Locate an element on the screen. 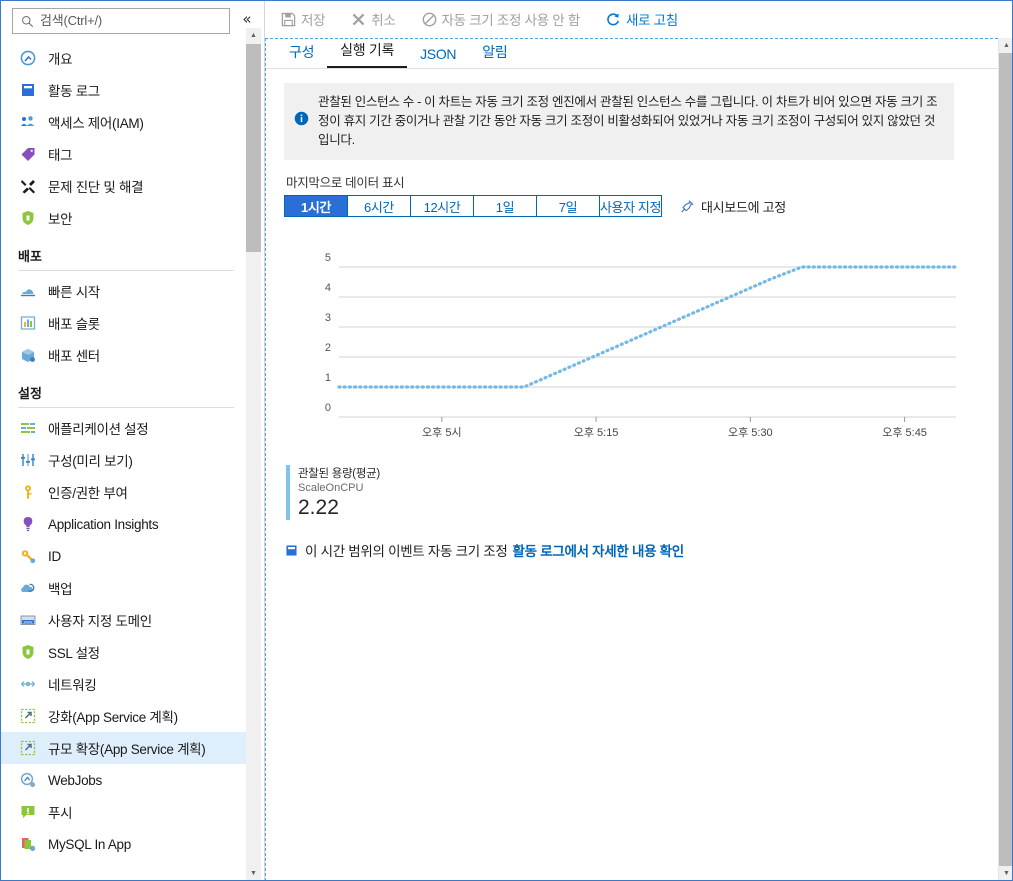 The height and width of the screenshot is (881, 1013). toolbar-button-label: 저장 is located at coordinates (313, 20).